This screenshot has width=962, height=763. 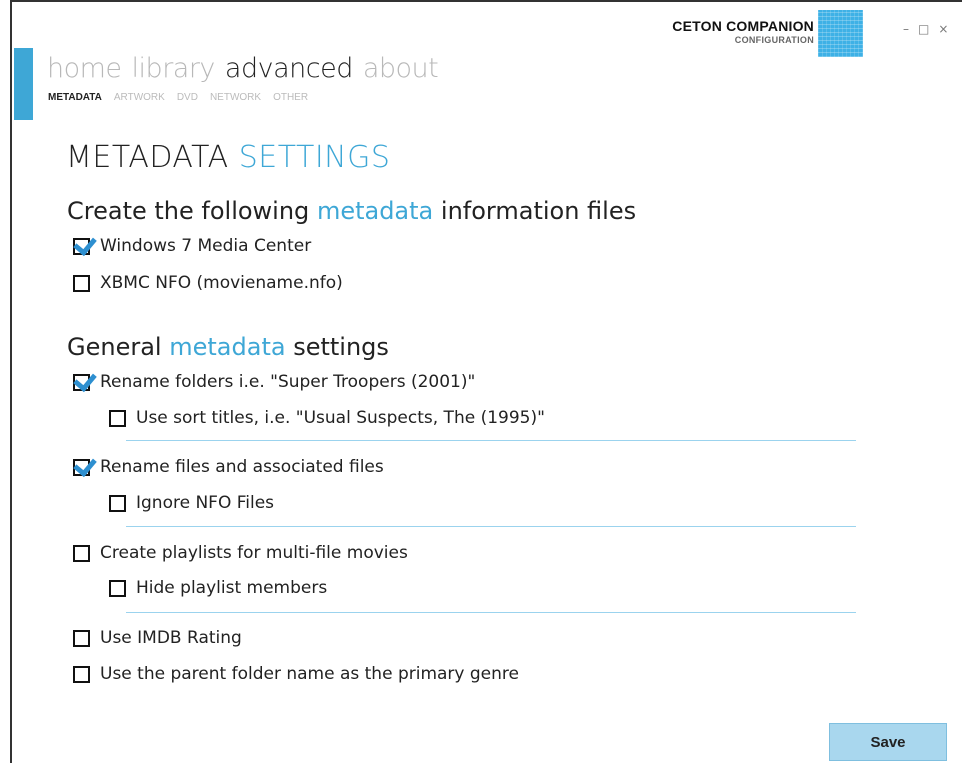 I want to click on page-title: METADATA SETTINGS, so click(x=228, y=157).